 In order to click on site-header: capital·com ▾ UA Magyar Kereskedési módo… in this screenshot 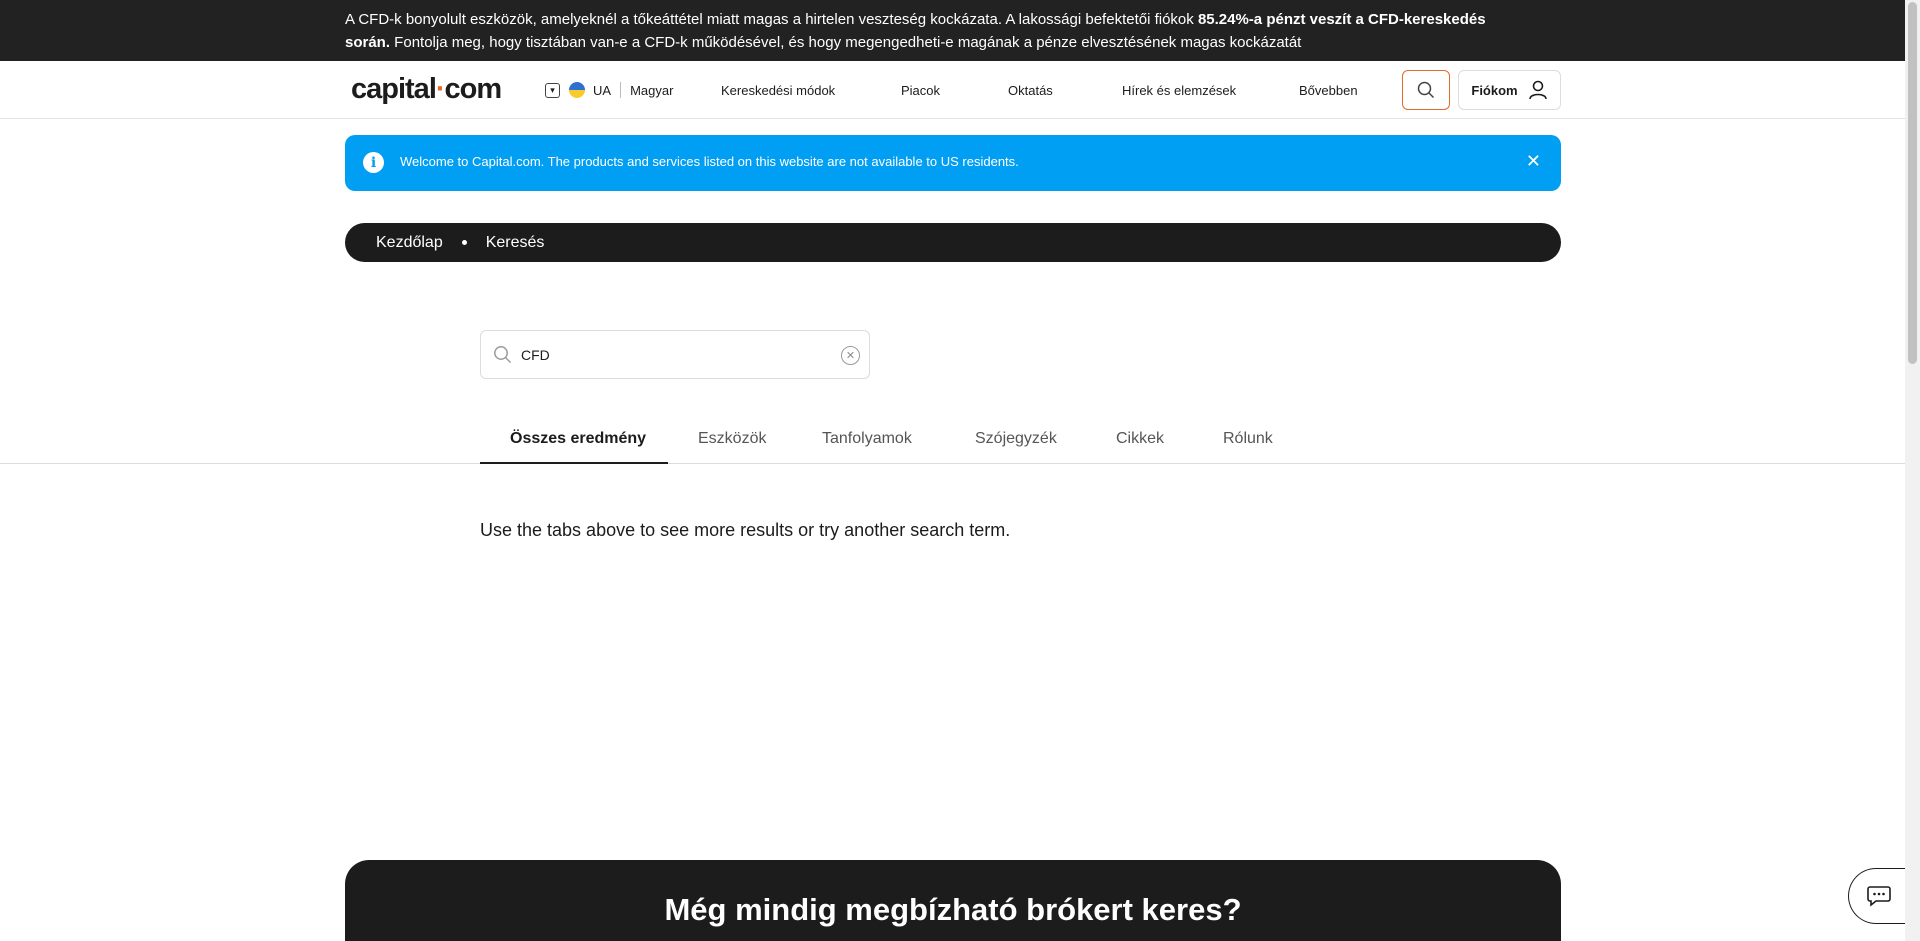, I will do `click(952, 90)`.